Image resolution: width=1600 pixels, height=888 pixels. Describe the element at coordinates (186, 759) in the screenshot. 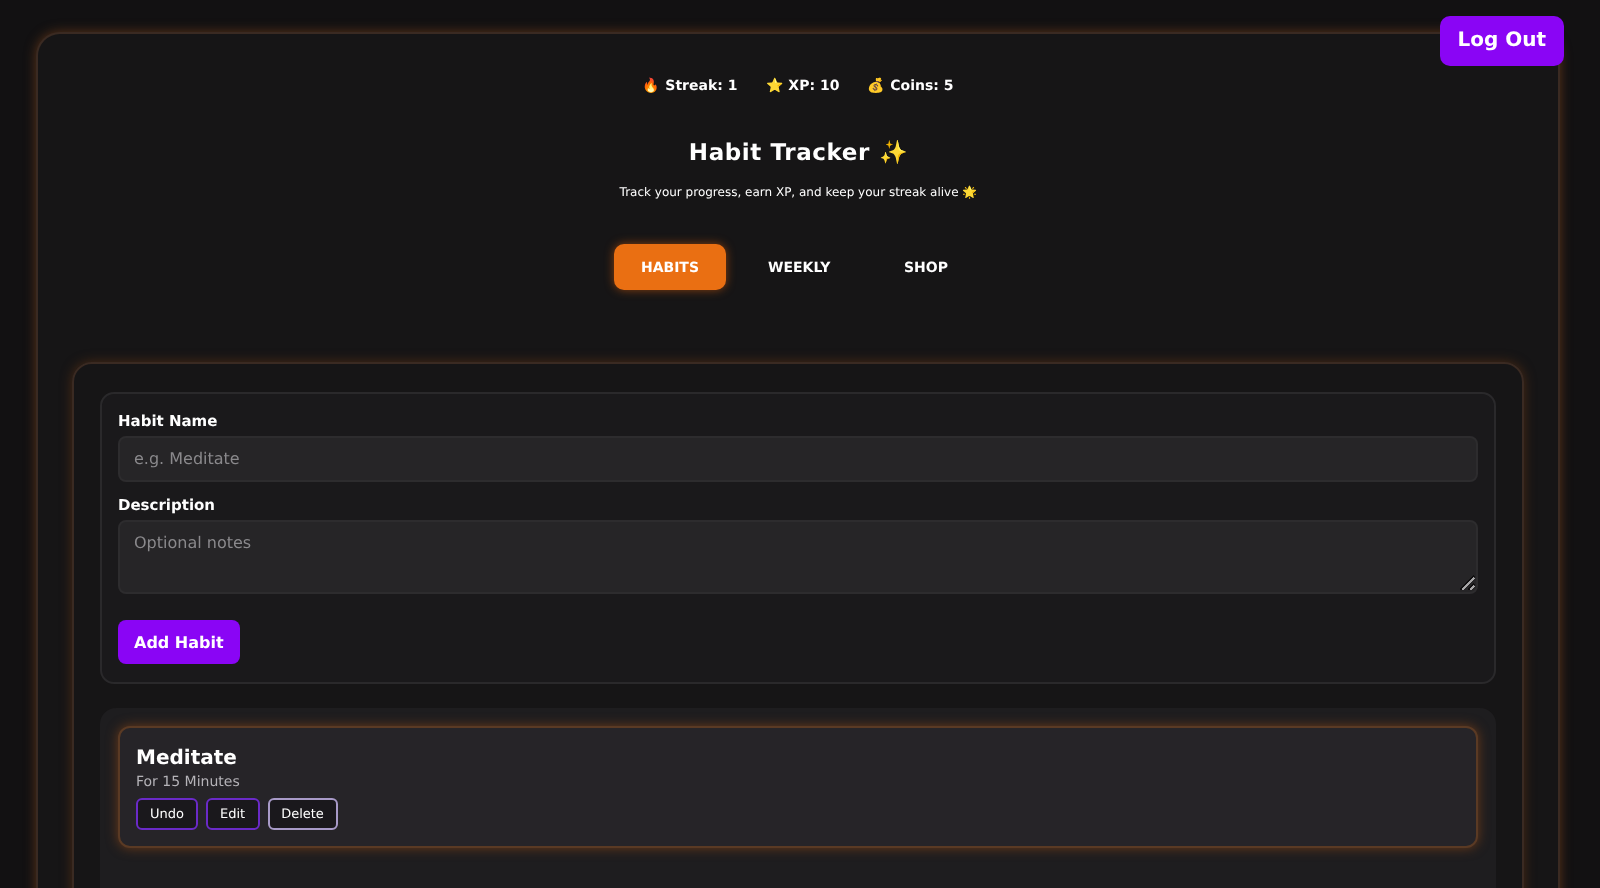

I see `habit-name: Meditate` at that location.